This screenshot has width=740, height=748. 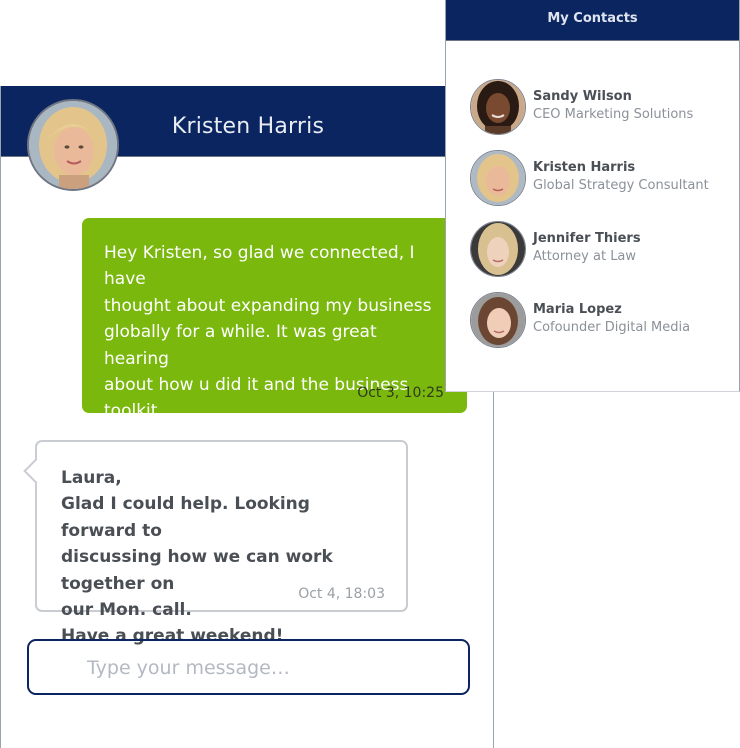 What do you see at coordinates (577, 309) in the screenshot?
I see `contact-name: Maria Lopez` at bounding box center [577, 309].